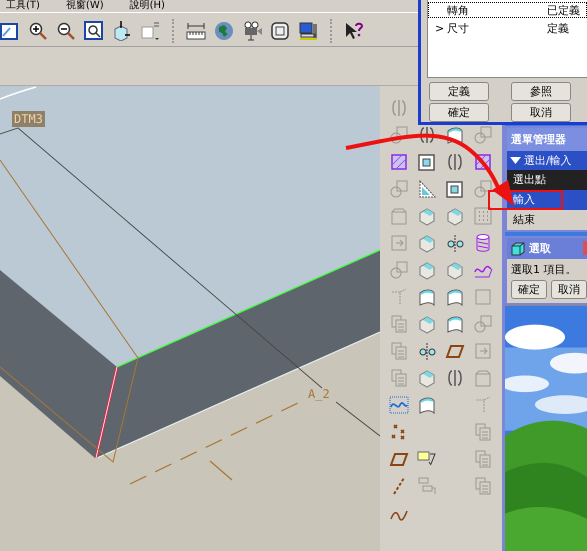 This screenshot has height=551, width=587. I want to click on feature-name: 轉角, so click(458, 10).